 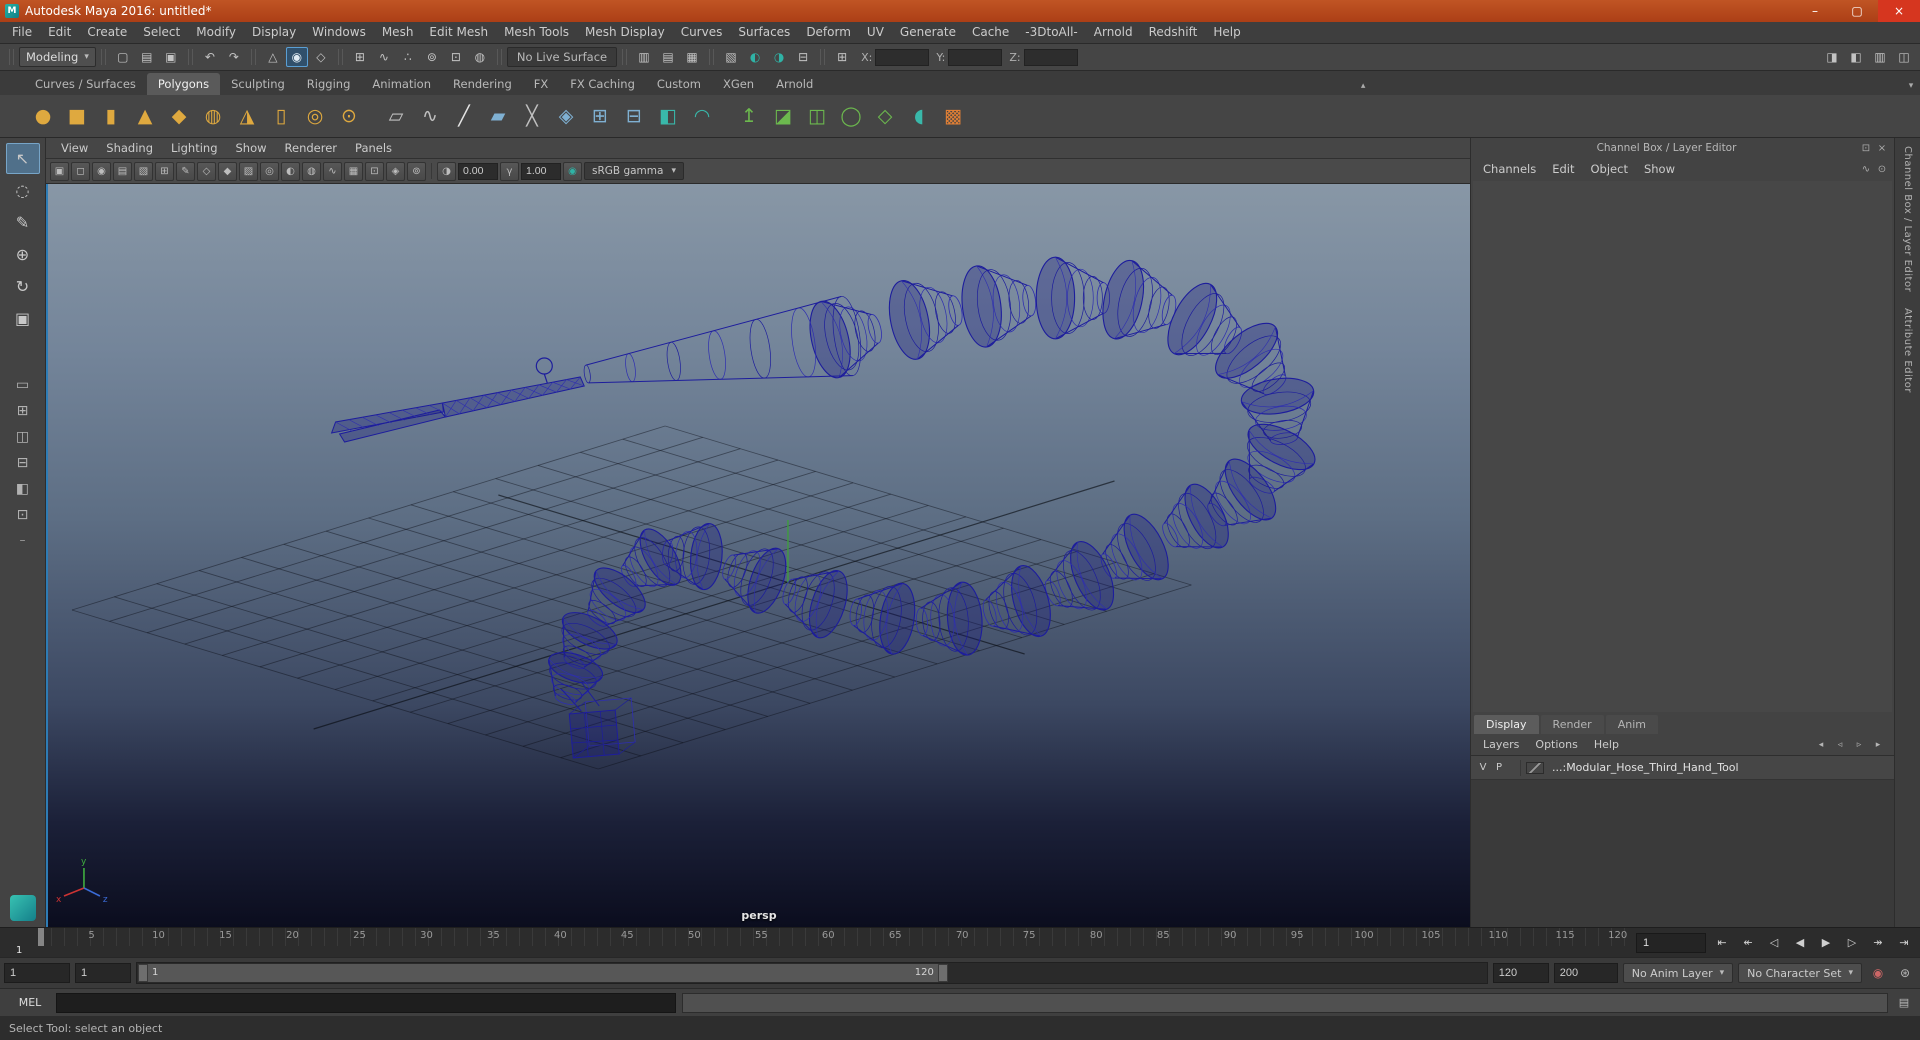 What do you see at coordinates (885, 116) in the screenshot?
I see `shelf-append-polygon-icon: ◇` at bounding box center [885, 116].